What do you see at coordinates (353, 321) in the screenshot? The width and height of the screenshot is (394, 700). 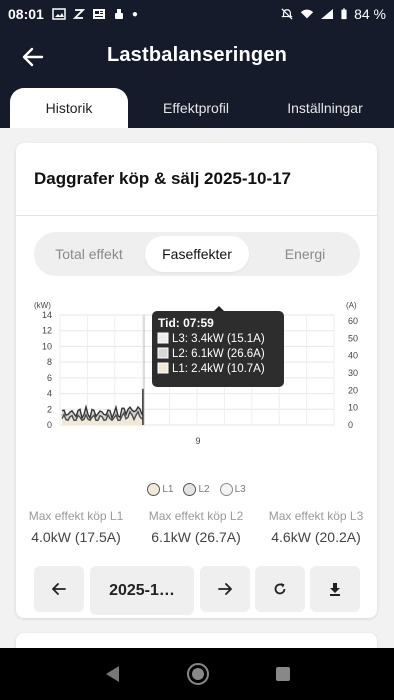 I see `y-right-tick: 60` at bounding box center [353, 321].